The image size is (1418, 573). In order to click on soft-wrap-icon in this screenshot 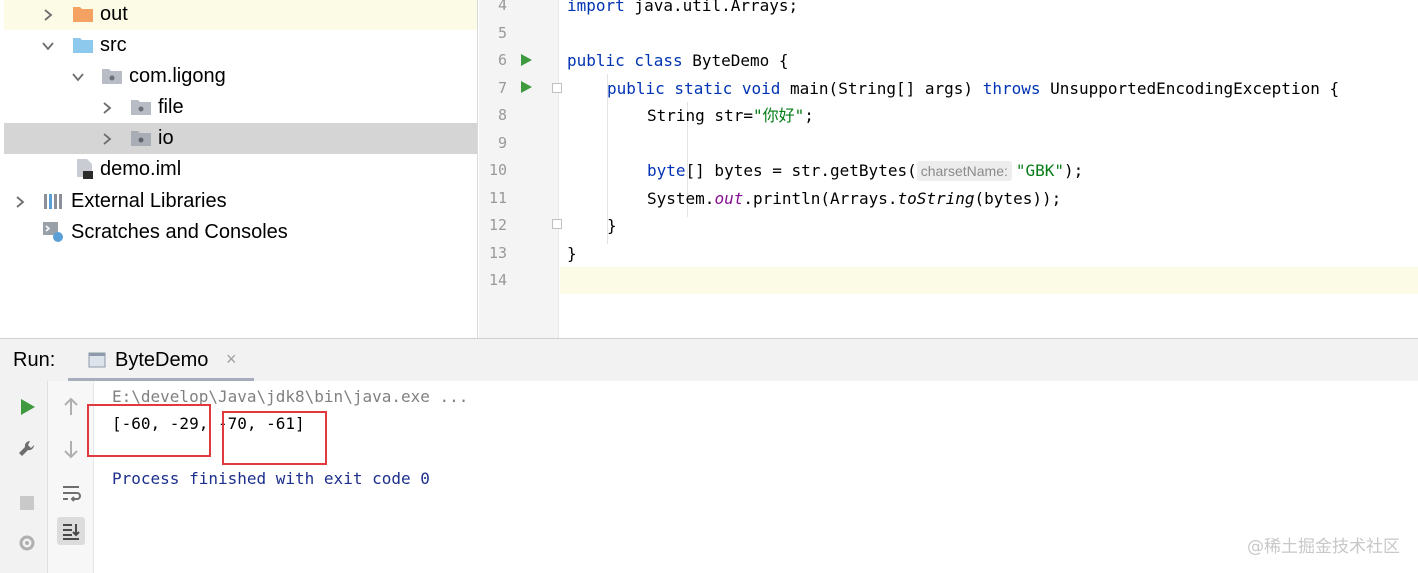, I will do `click(71, 493)`.